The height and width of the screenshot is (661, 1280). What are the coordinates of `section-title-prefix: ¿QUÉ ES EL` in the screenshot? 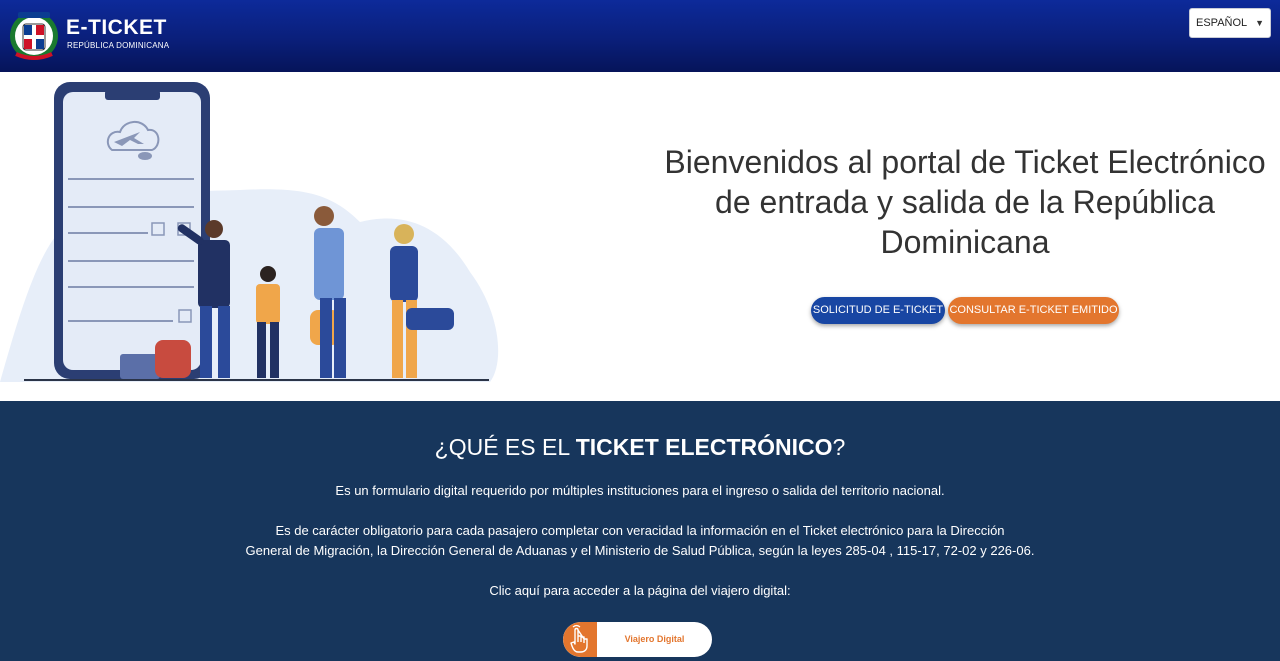 It's located at (505, 447).